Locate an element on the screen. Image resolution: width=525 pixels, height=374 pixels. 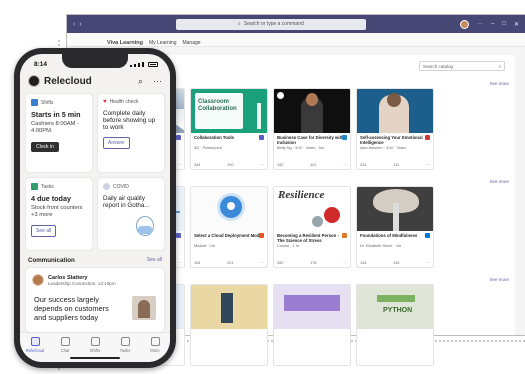
tab-more: More is located at coordinates (155, 349).